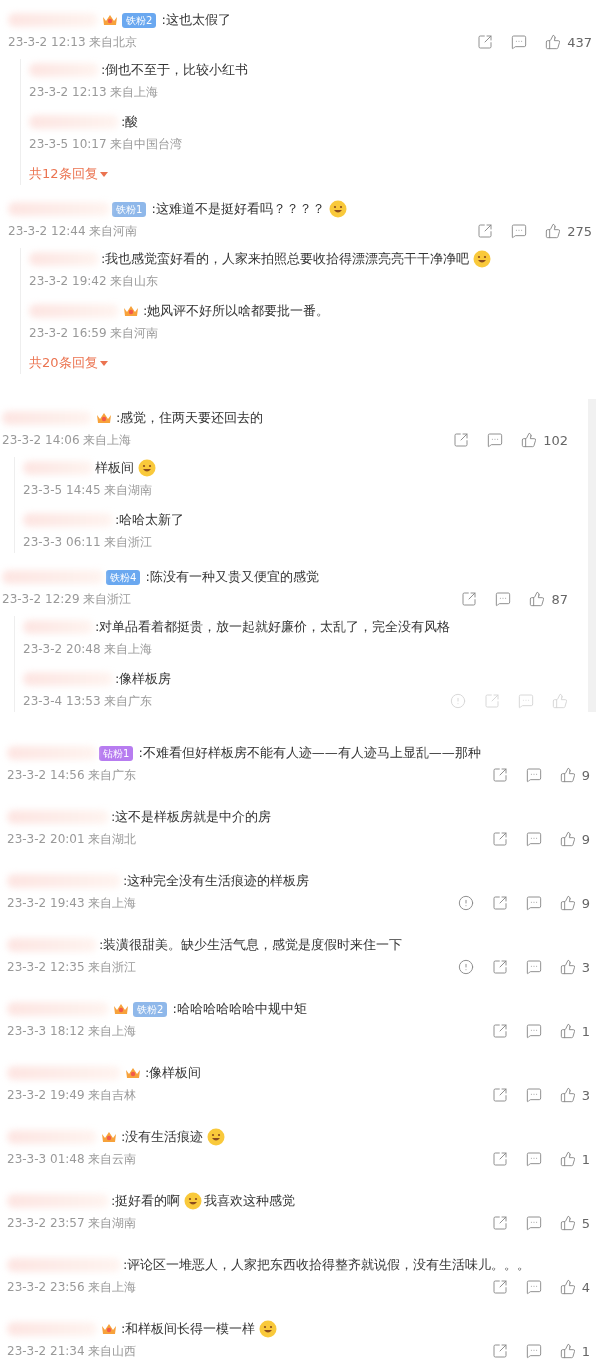  What do you see at coordinates (72, 1223) in the screenshot?
I see `comment-time: 23-3-2 23:57 来自湖南` at bounding box center [72, 1223].